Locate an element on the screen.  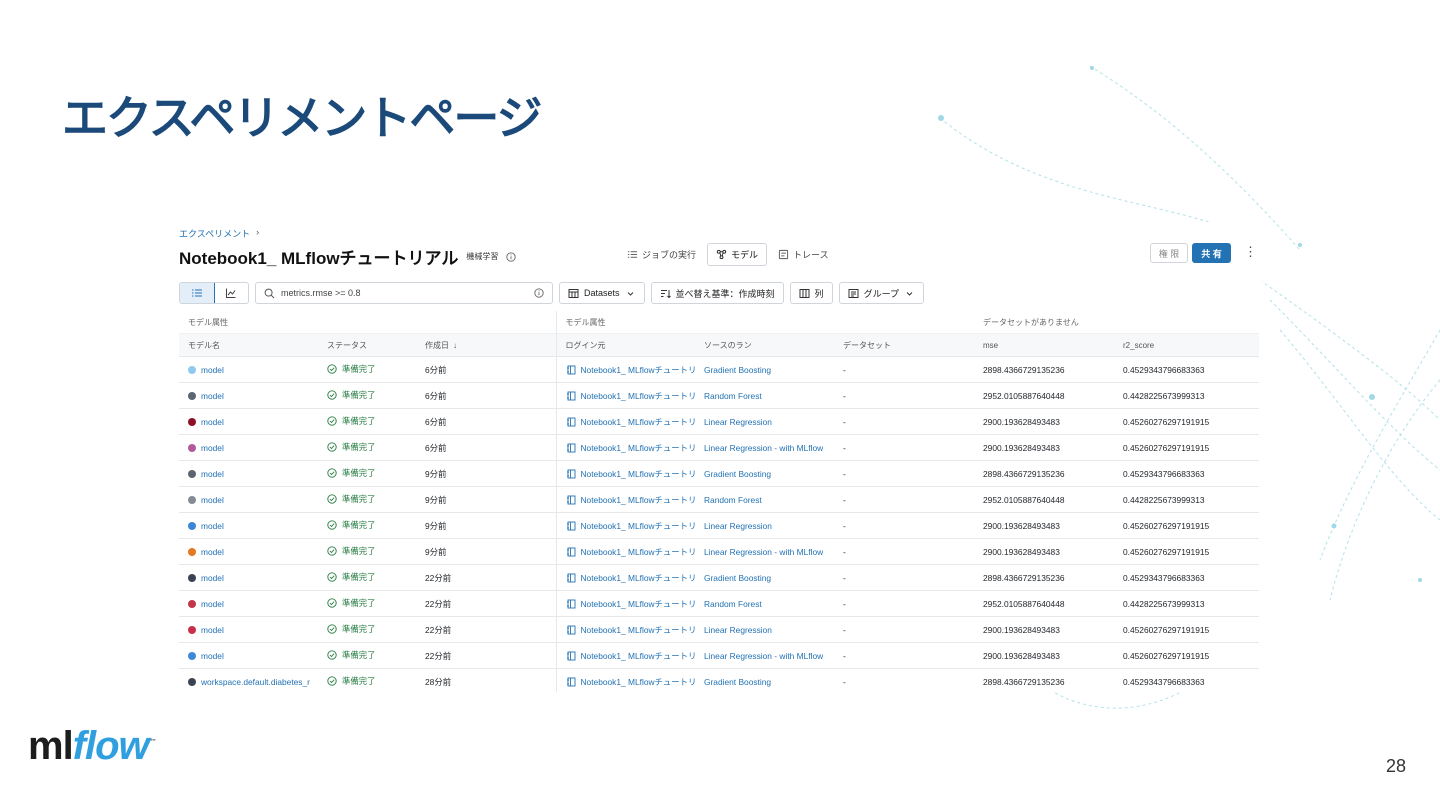
sort-button: 並べ替え基準：作成時刻 is located at coordinates (717, 293).